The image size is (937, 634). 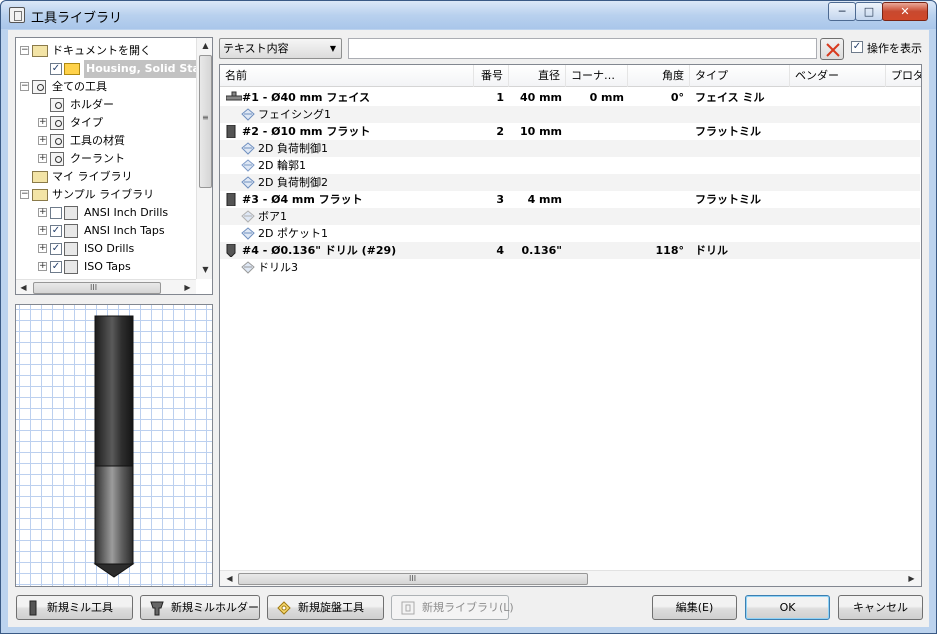 What do you see at coordinates (97, 140) in the screenshot?
I see `tree-item-label: 工具の材質` at bounding box center [97, 140].